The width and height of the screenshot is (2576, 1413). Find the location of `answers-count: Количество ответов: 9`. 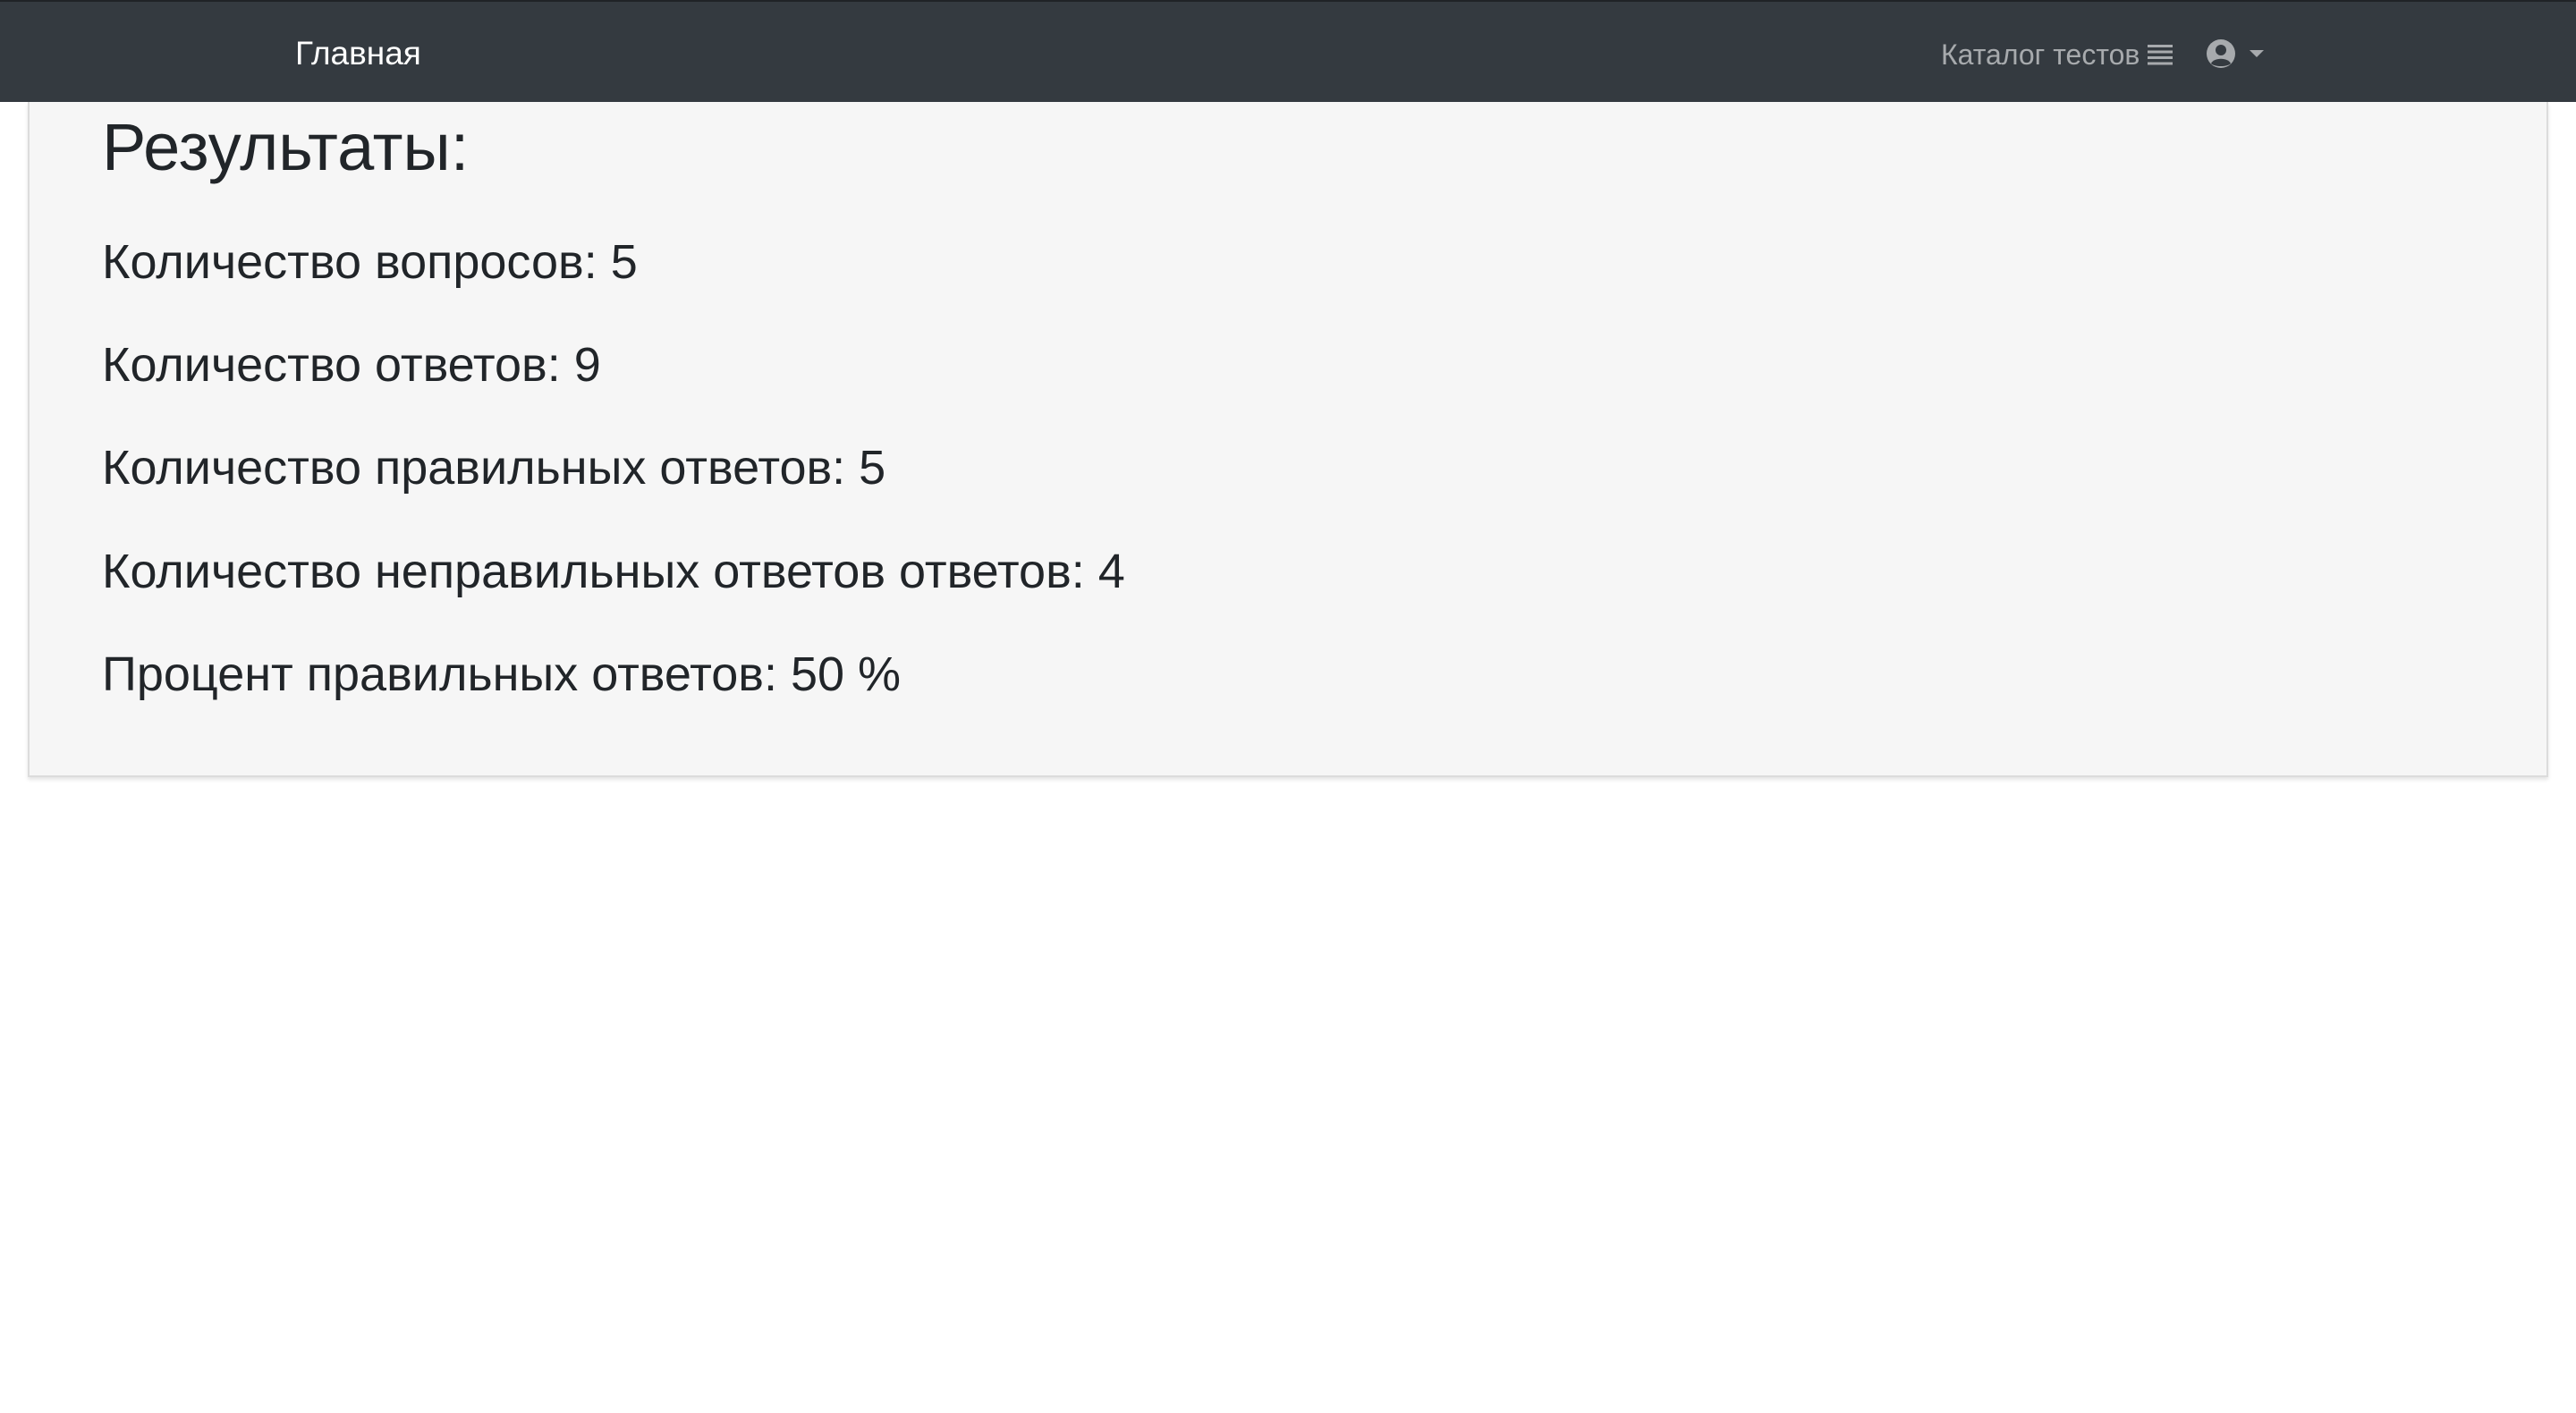

answers-count: Количество ответов: 9 is located at coordinates (351, 365).